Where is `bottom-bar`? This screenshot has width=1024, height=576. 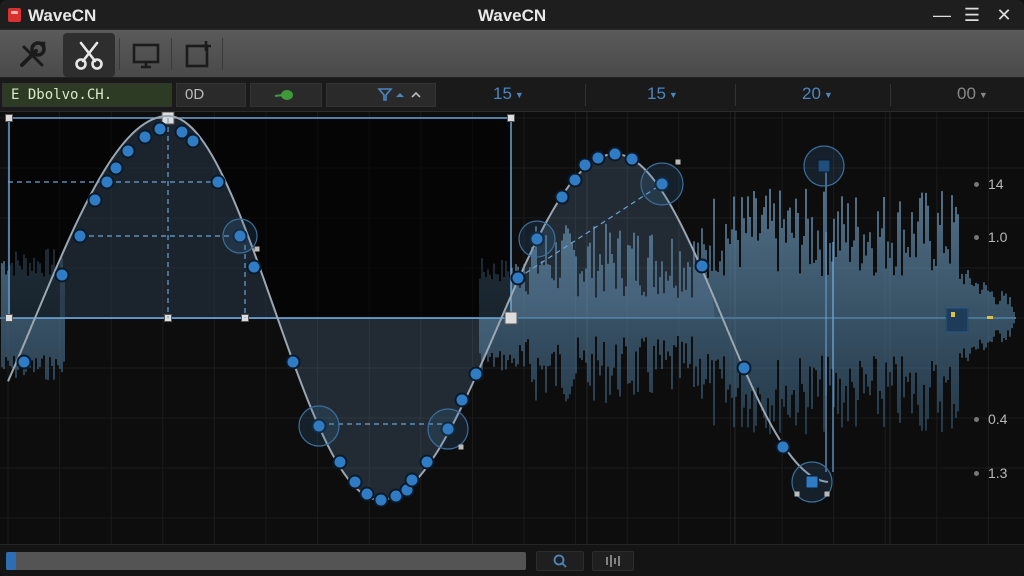 bottom-bar is located at coordinates (512, 560).